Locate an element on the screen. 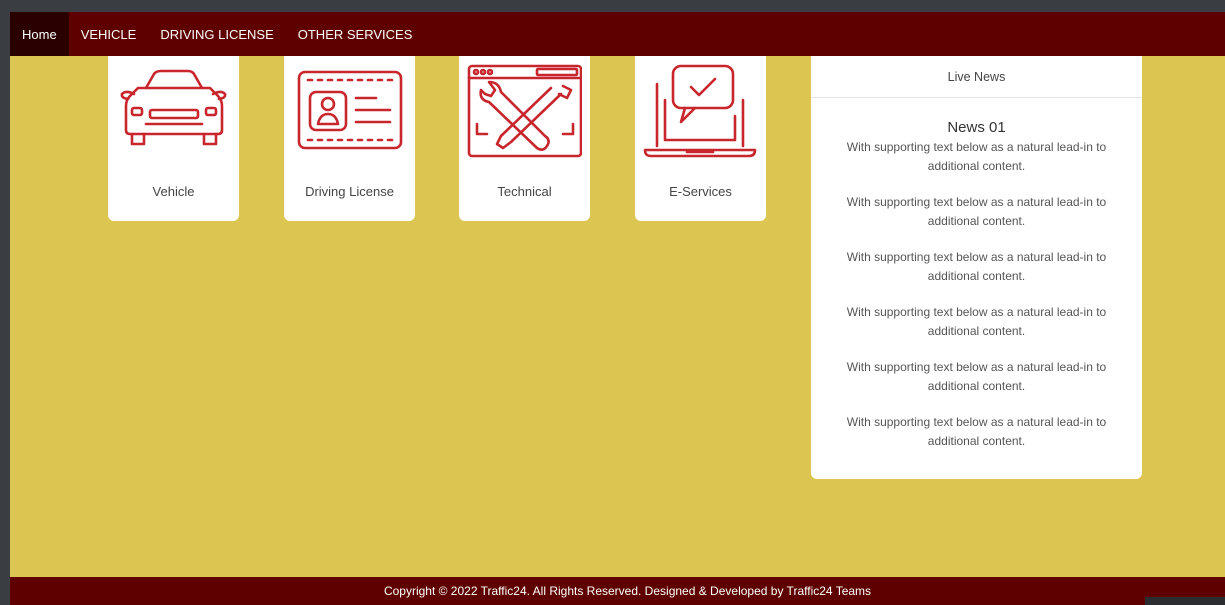  live-news-header: Live News is located at coordinates (976, 77).